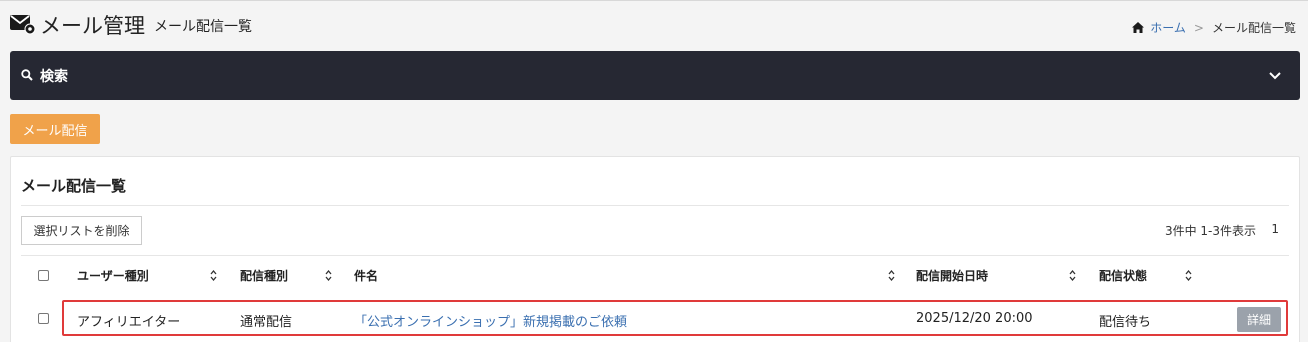 Image resolution: width=1308 pixels, height=342 pixels. I want to click on top-border, so click(654, 0).